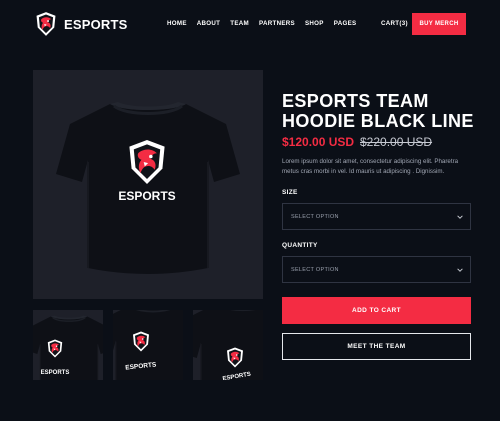 This screenshot has width=500, height=421. I want to click on add-to-cart-button: ADD TO CART, so click(376, 310).